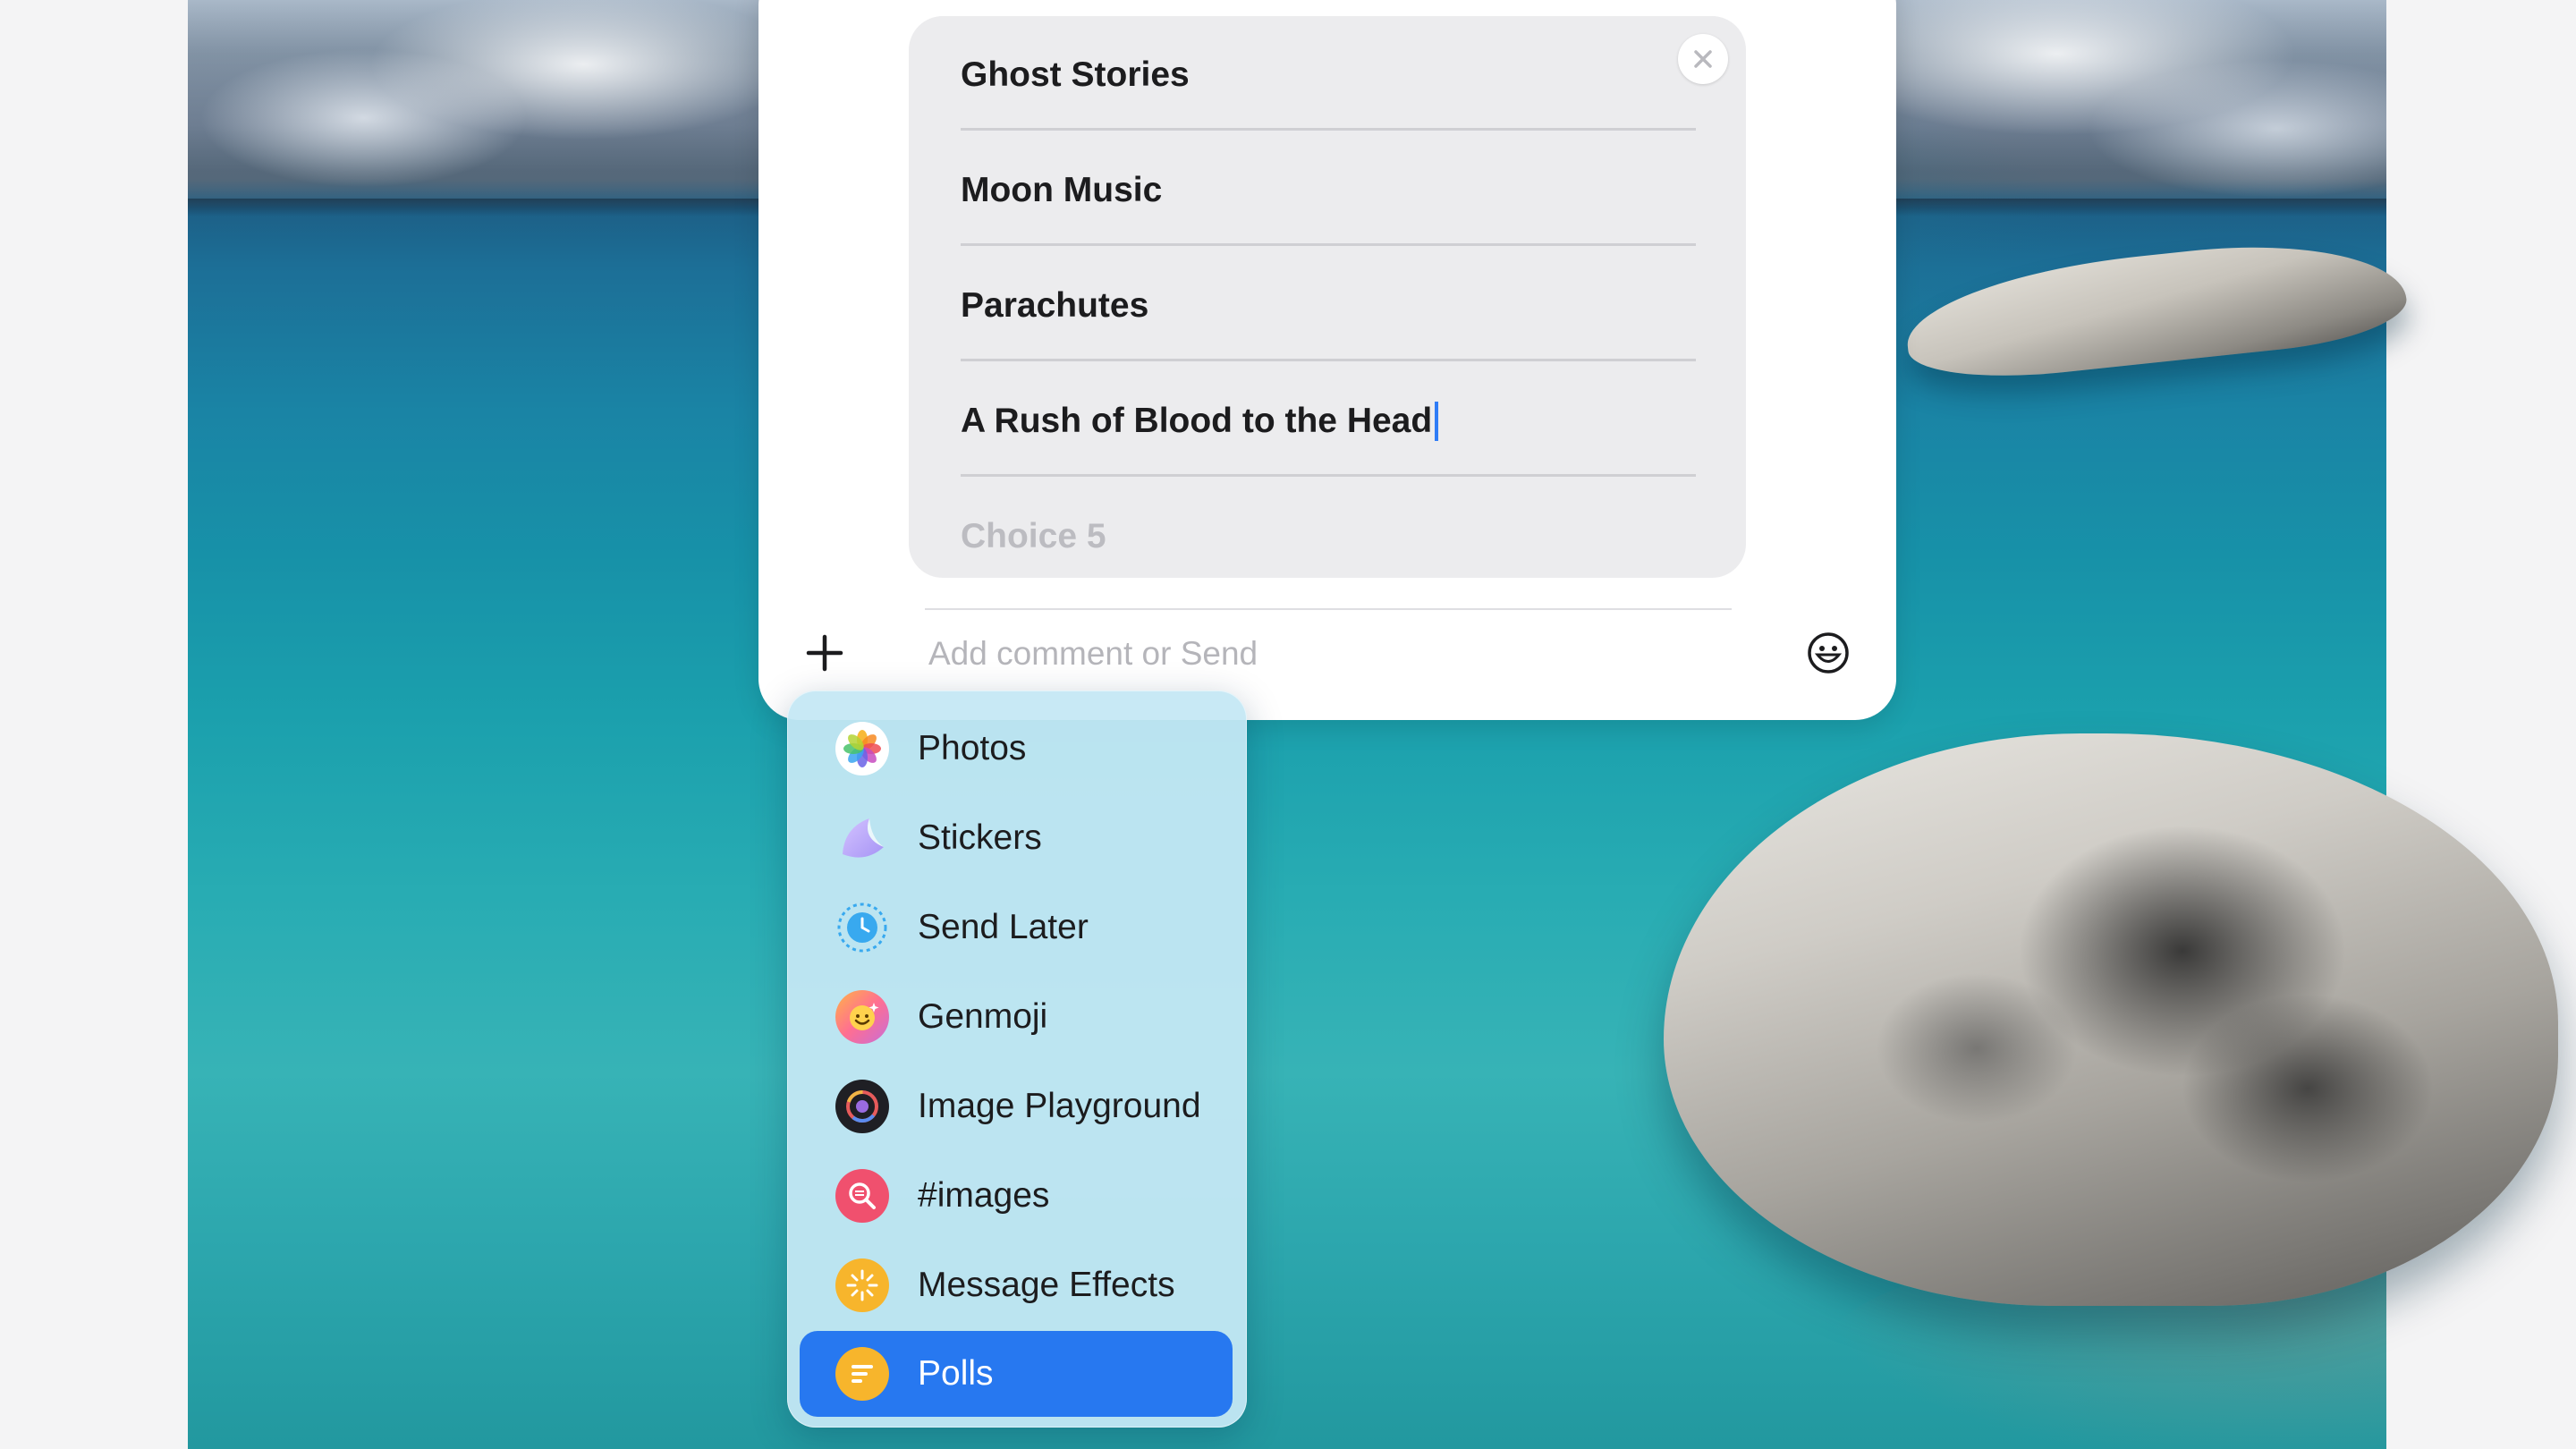 The width and height of the screenshot is (2576, 1449). Describe the element at coordinates (862, 748) in the screenshot. I see `photos-icon` at that location.